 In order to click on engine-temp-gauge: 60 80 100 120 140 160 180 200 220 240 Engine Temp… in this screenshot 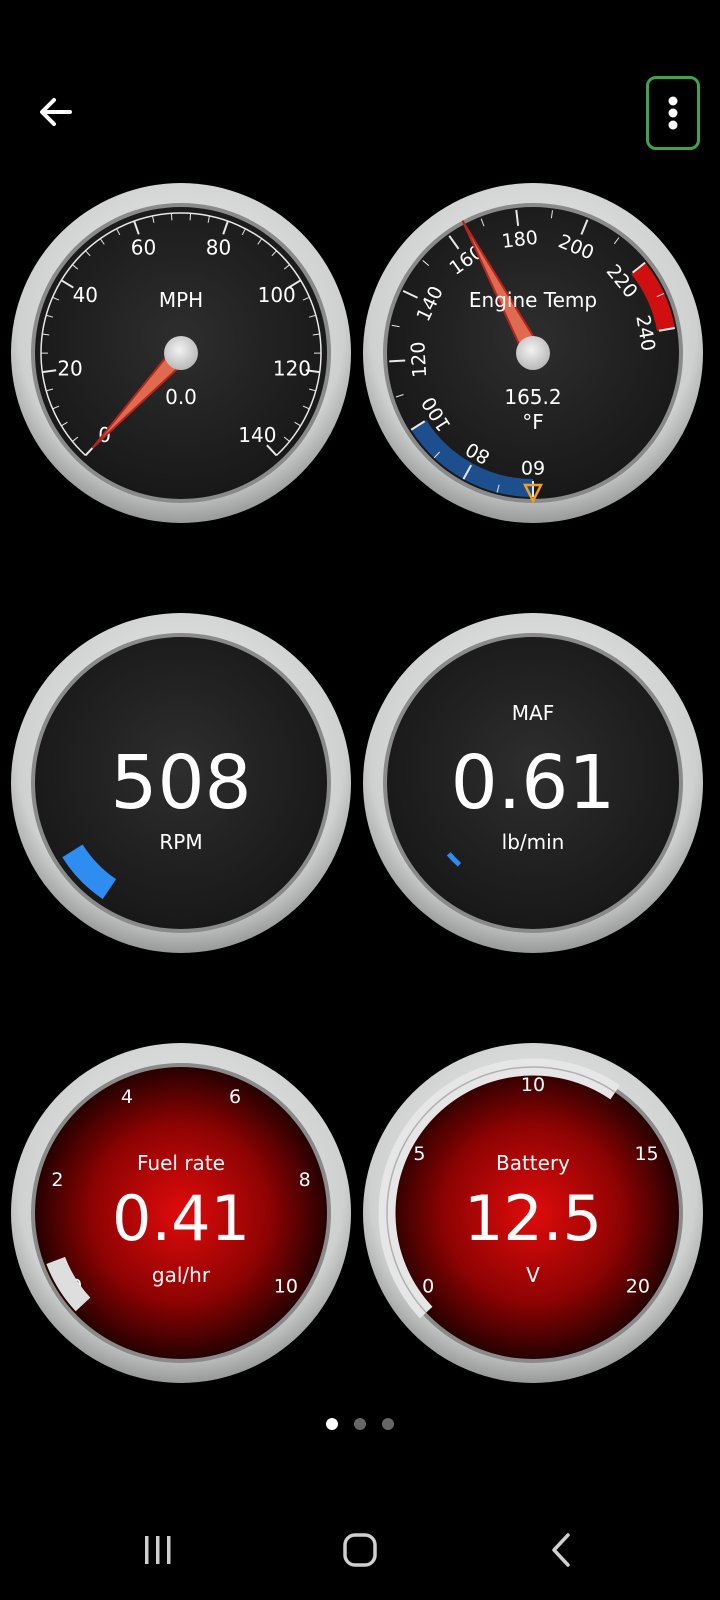, I will do `click(533, 353)`.